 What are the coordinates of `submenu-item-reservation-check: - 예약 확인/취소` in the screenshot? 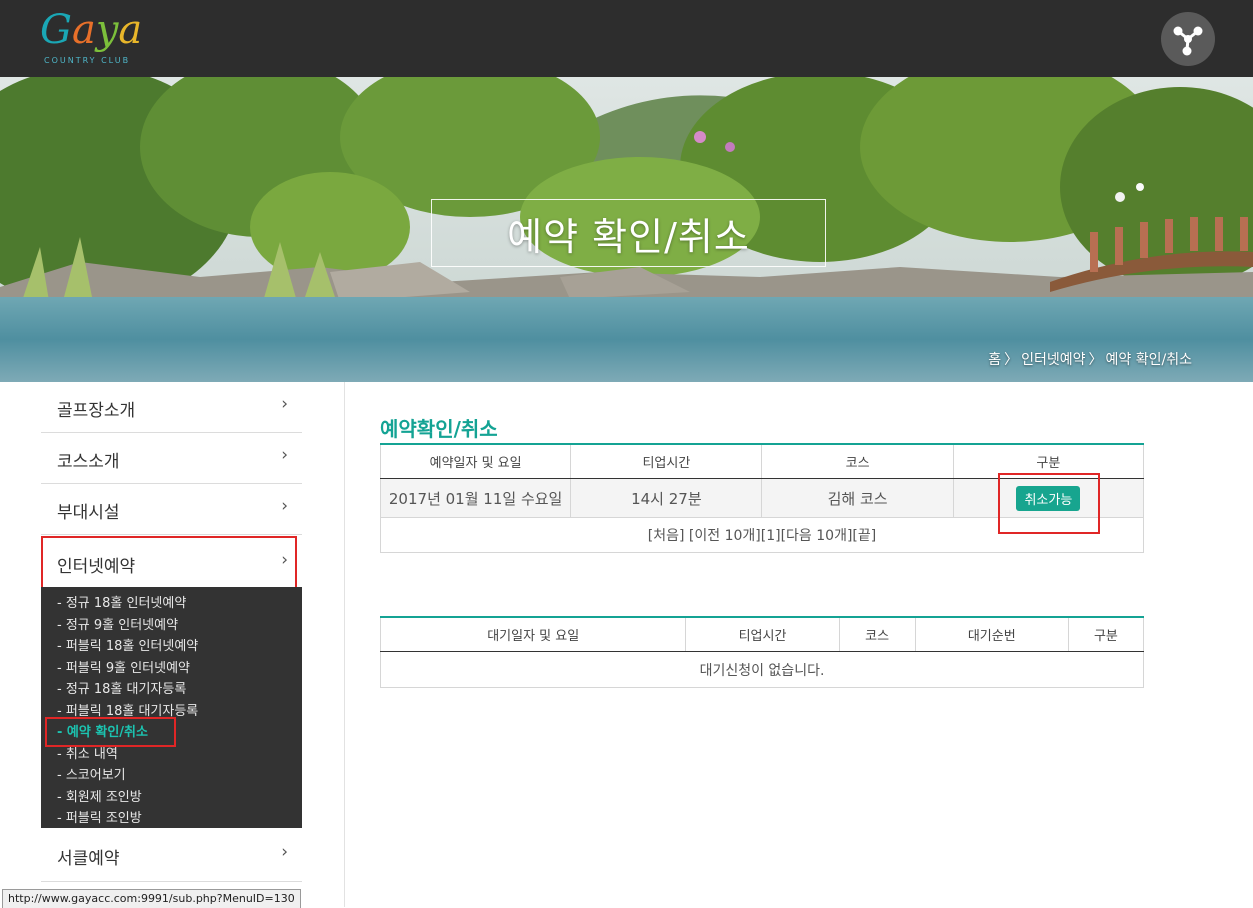 It's located at (102, 730).